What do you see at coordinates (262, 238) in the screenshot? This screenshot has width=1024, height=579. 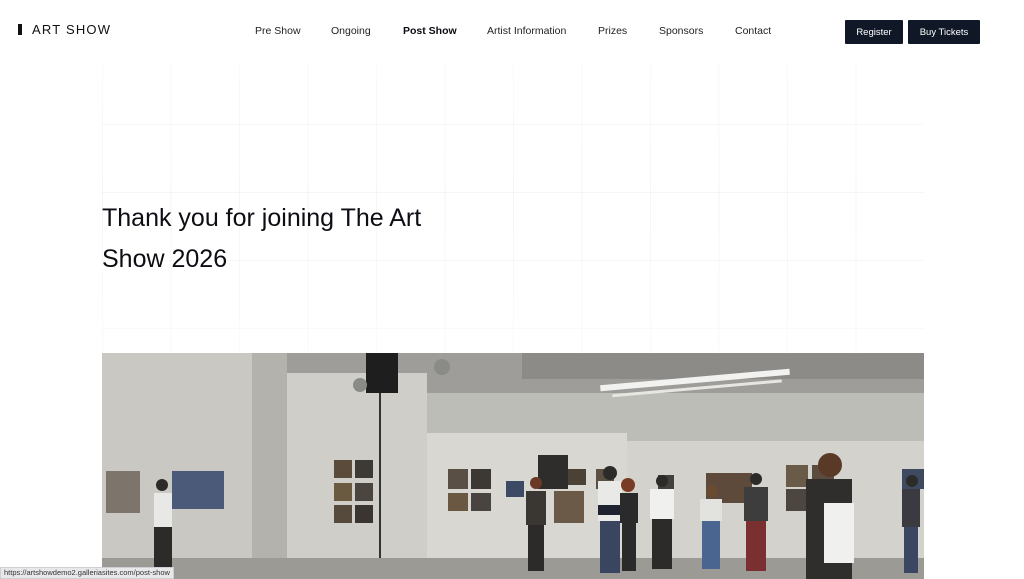 I see `hero-title: Thank you for joining The Art Show 2026` at bounding box center [262, 238].